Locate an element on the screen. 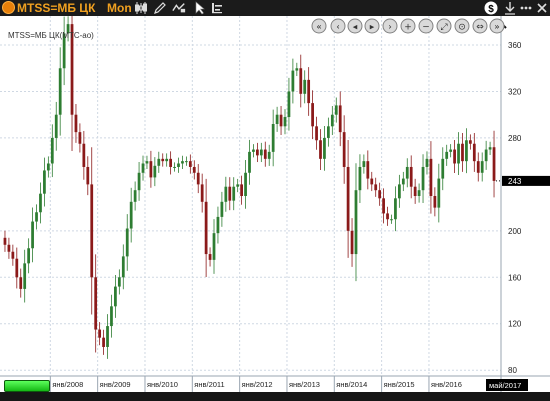 The height and width of the screenshot is (401, 550). zoom-in-glyph: + is located at coordinates (408, 28).